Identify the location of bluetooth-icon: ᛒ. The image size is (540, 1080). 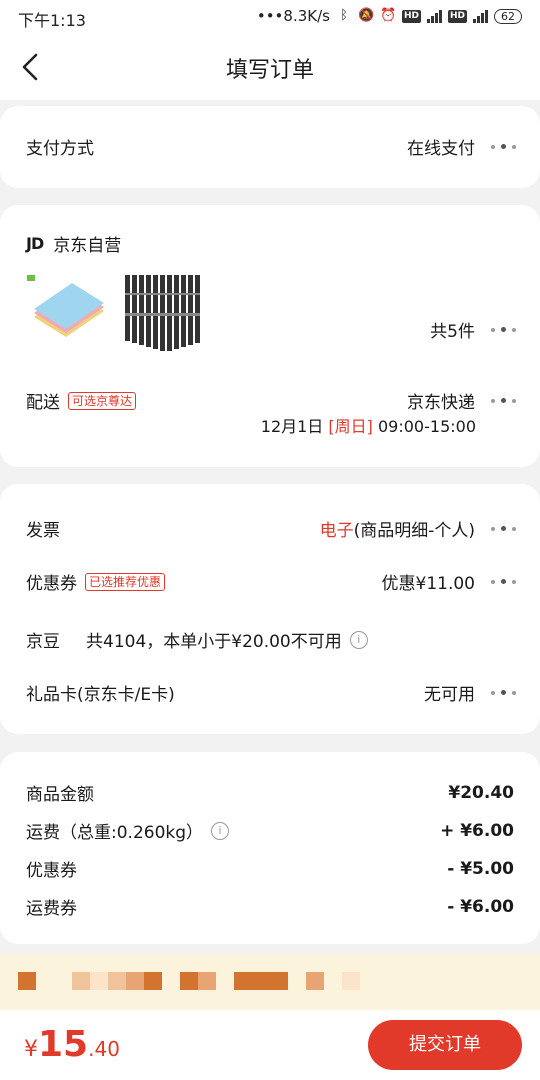
(344, 15).